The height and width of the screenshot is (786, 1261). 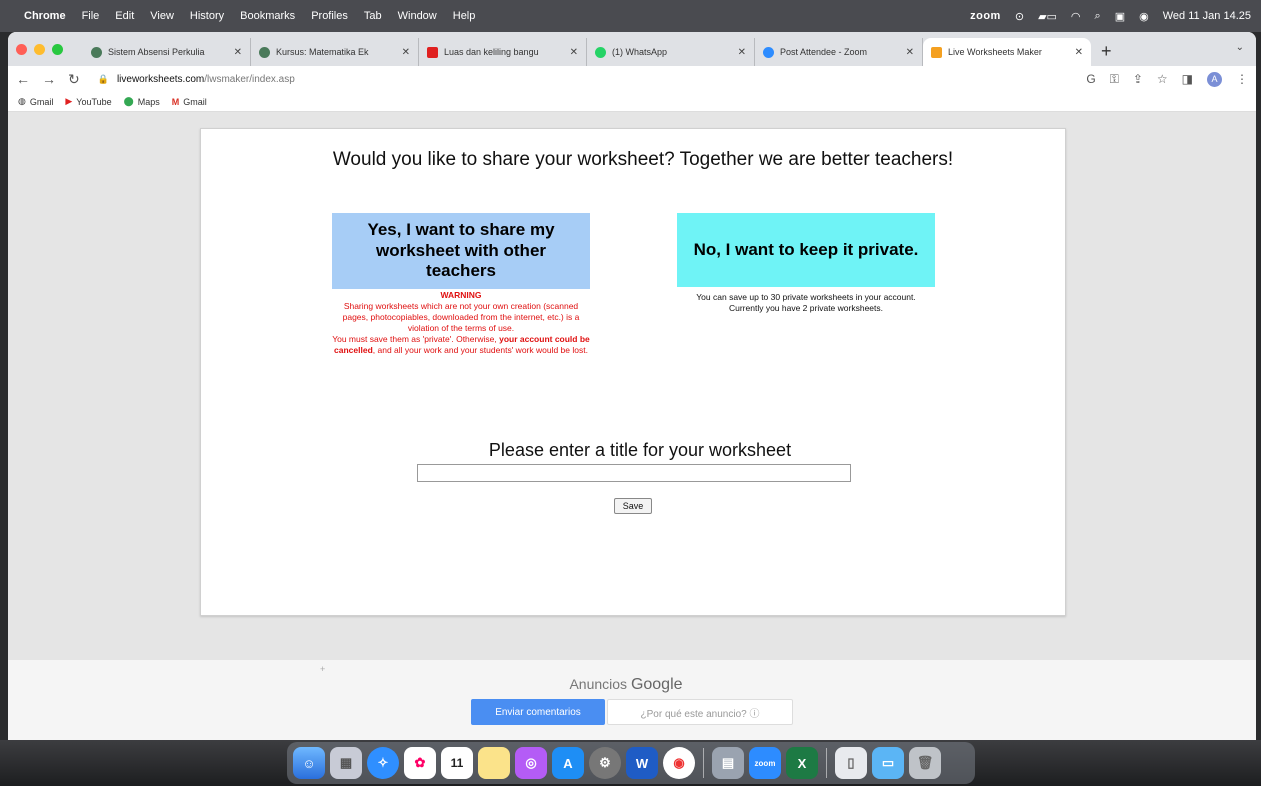 What do you see at coordinates (1047, 16) in the screenshot?
I see `battery-icon: ▰▭` at bounding box center [1047, 16].